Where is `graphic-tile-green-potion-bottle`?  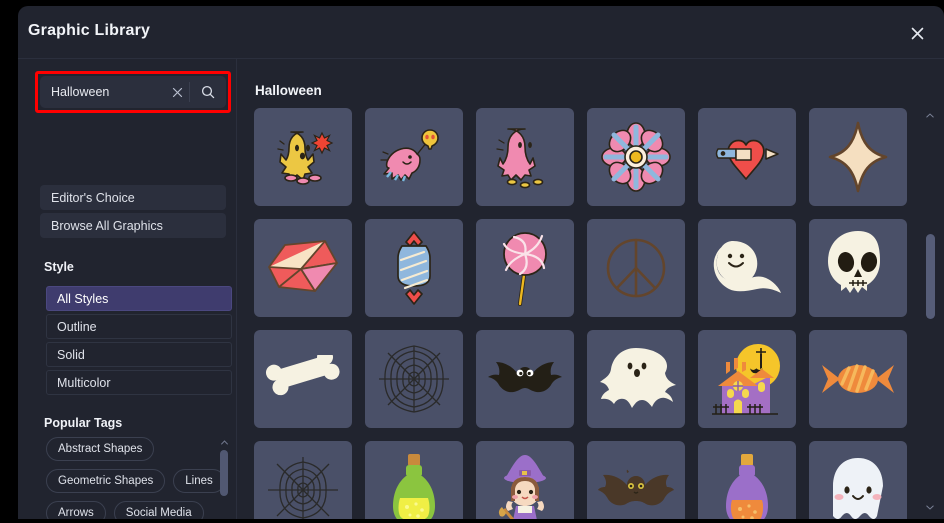 graphic-tile-green-potion-bottle is located at coordinates (414, 480).